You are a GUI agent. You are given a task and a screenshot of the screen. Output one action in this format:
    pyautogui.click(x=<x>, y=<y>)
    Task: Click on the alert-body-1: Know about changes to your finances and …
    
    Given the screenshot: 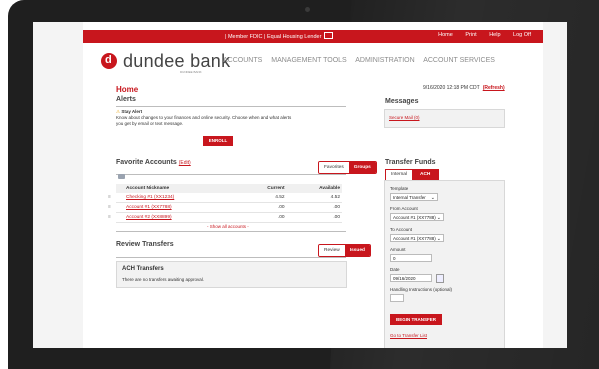 What is the action you would take?
    pyautogui.click(x=204, y=117)
    